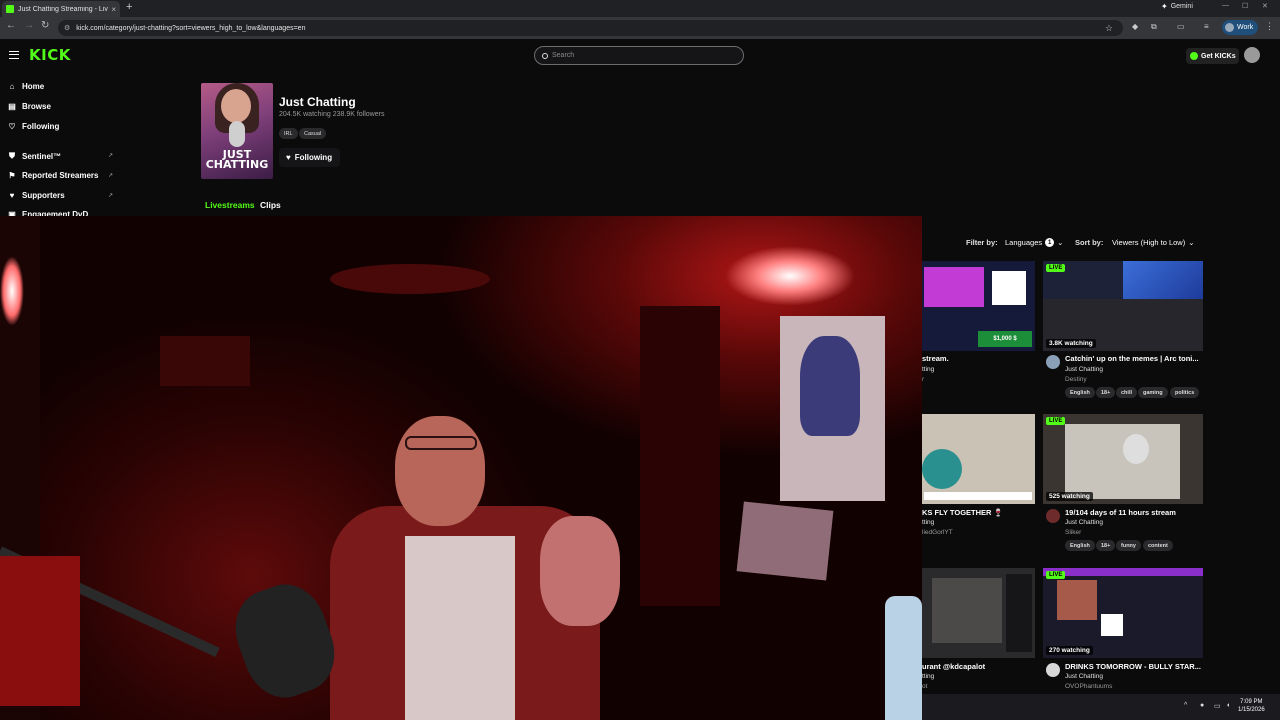 The height and width of the screenshot is (720, 1280). Describe the element at coordinates (1185, 705) in the screenshot. I see `tray-chevron-icon: ^` at that location.